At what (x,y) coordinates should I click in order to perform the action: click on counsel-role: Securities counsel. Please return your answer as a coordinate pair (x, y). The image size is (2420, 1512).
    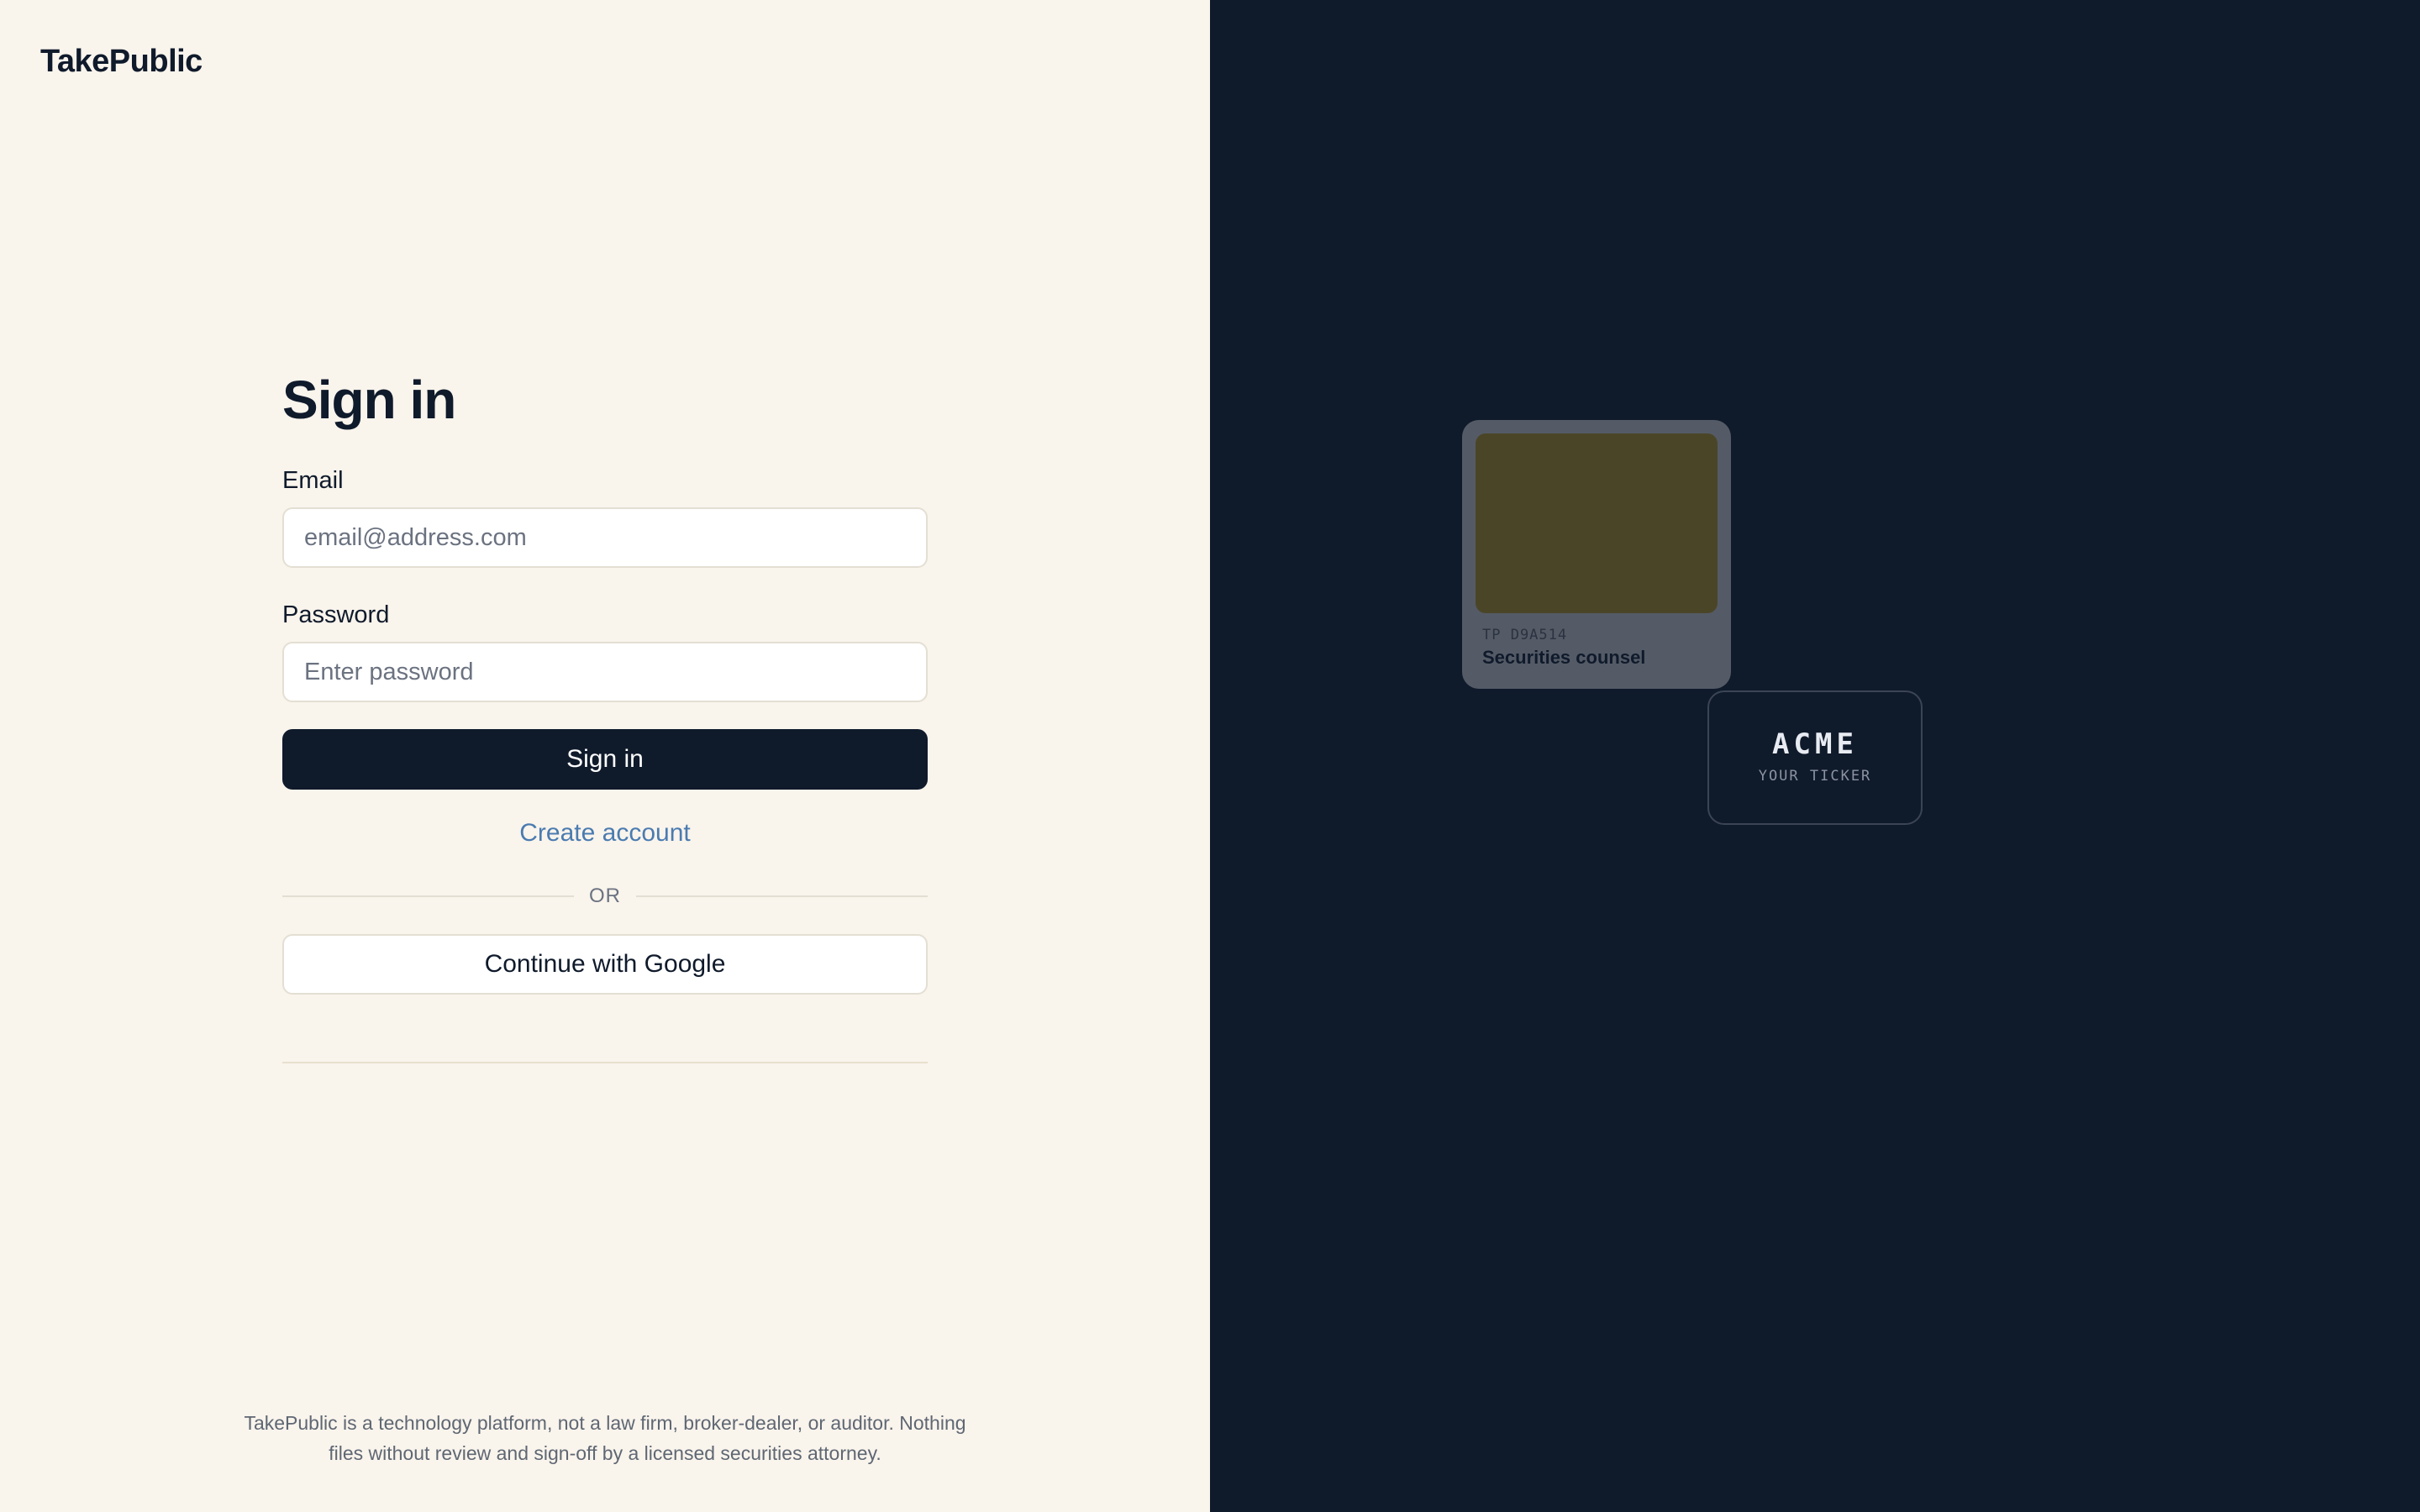
    Looking at the image, I should click on (1564, 657).